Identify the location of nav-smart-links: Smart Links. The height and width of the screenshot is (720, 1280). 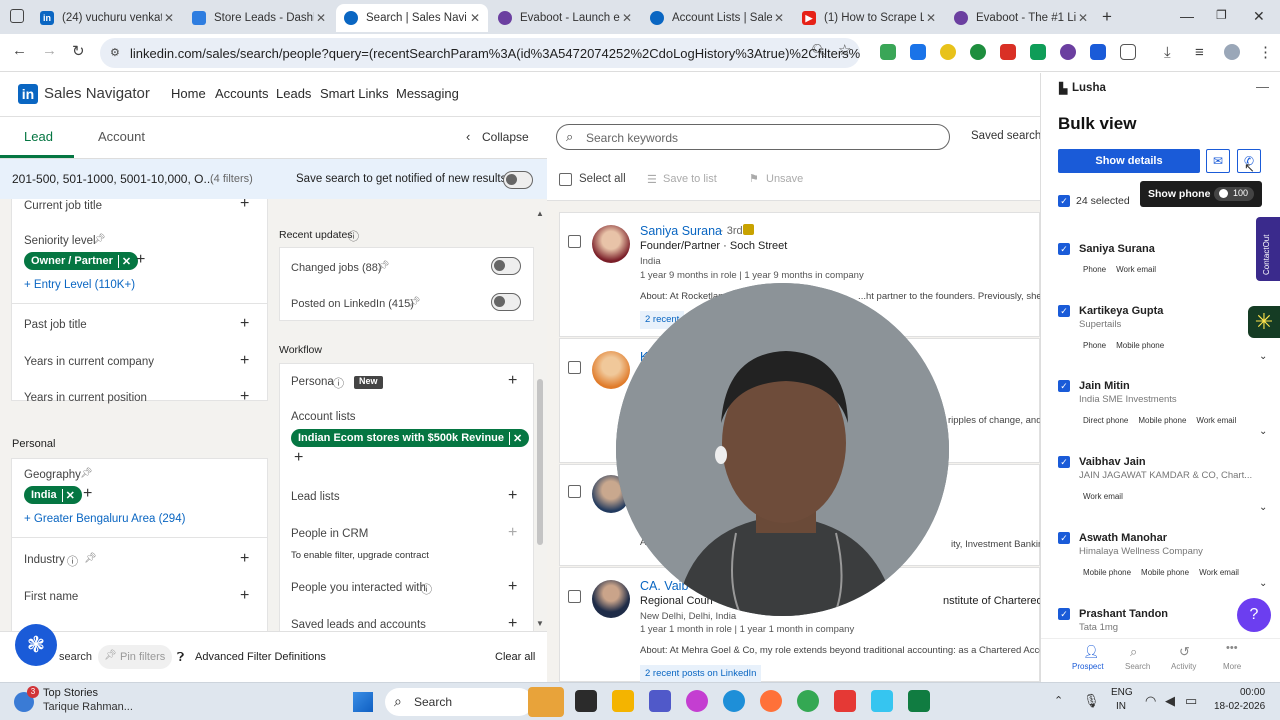
(354, 93).